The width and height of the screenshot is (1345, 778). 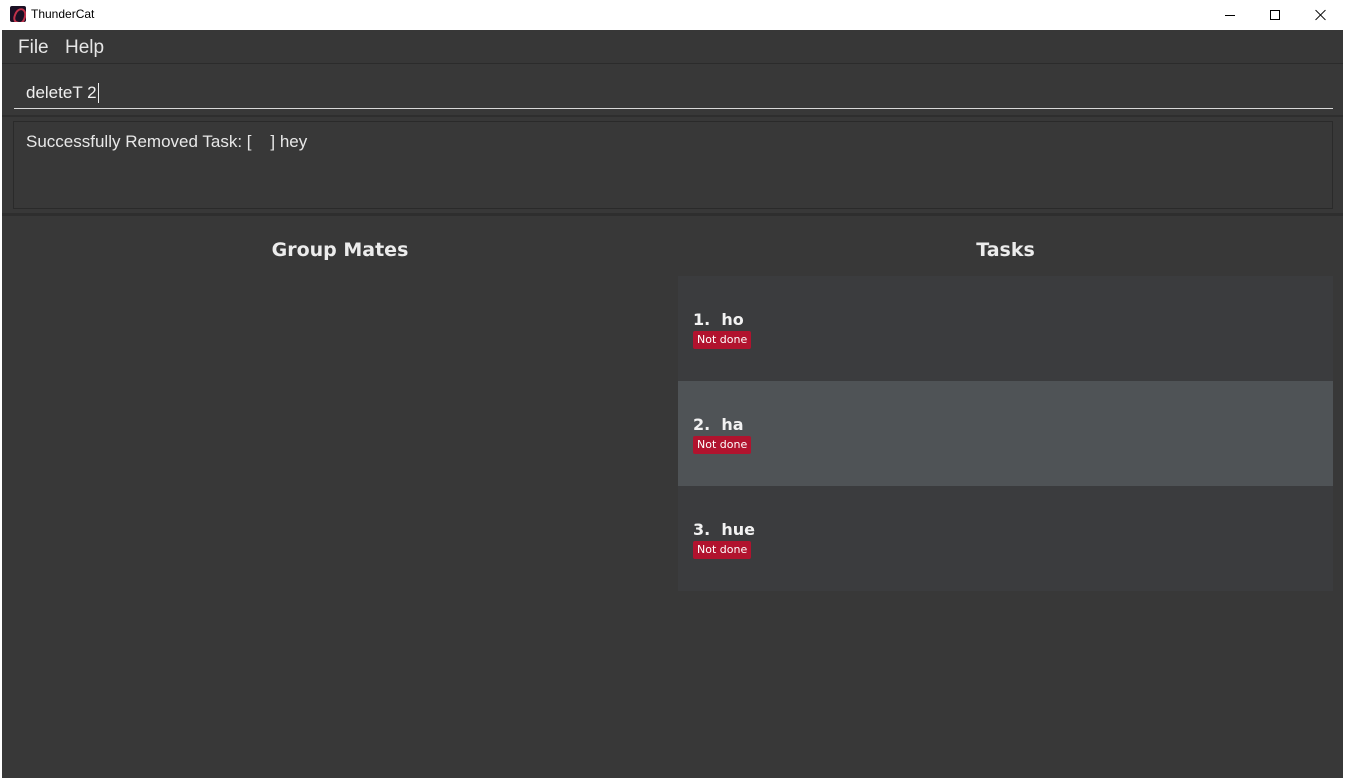 What do you see at coordinates (1005, 538) in the screenshot?
I see `task-card: 3. hue Not done` at bounding box center [1005, 538].